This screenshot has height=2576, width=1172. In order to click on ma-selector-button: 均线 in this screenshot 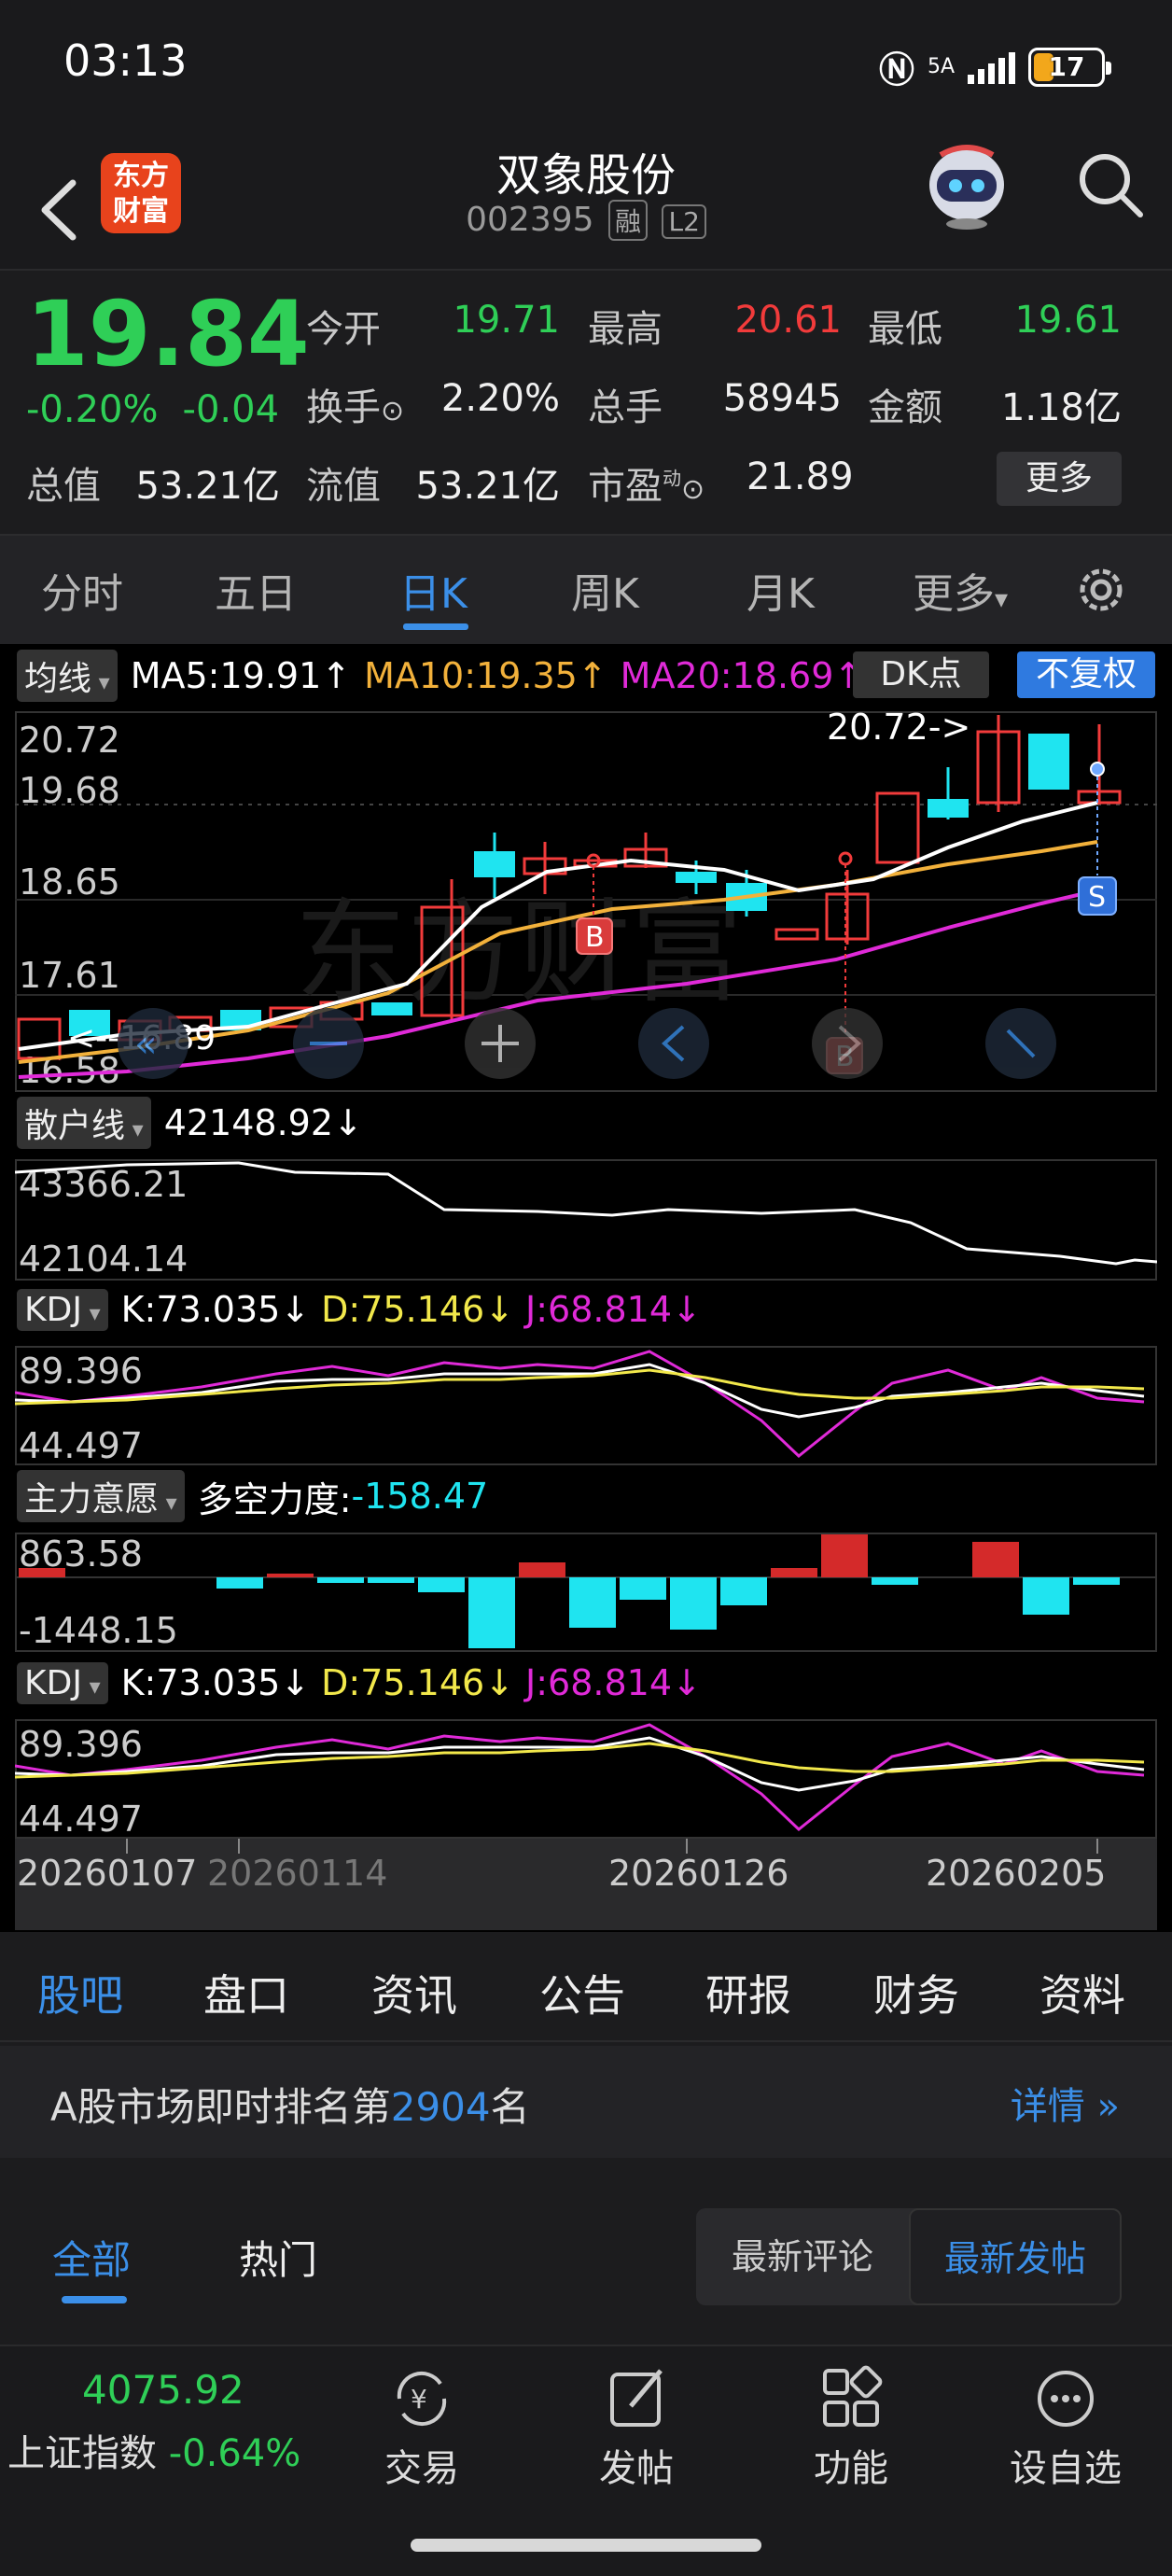, I will do `click(67, 676)`.